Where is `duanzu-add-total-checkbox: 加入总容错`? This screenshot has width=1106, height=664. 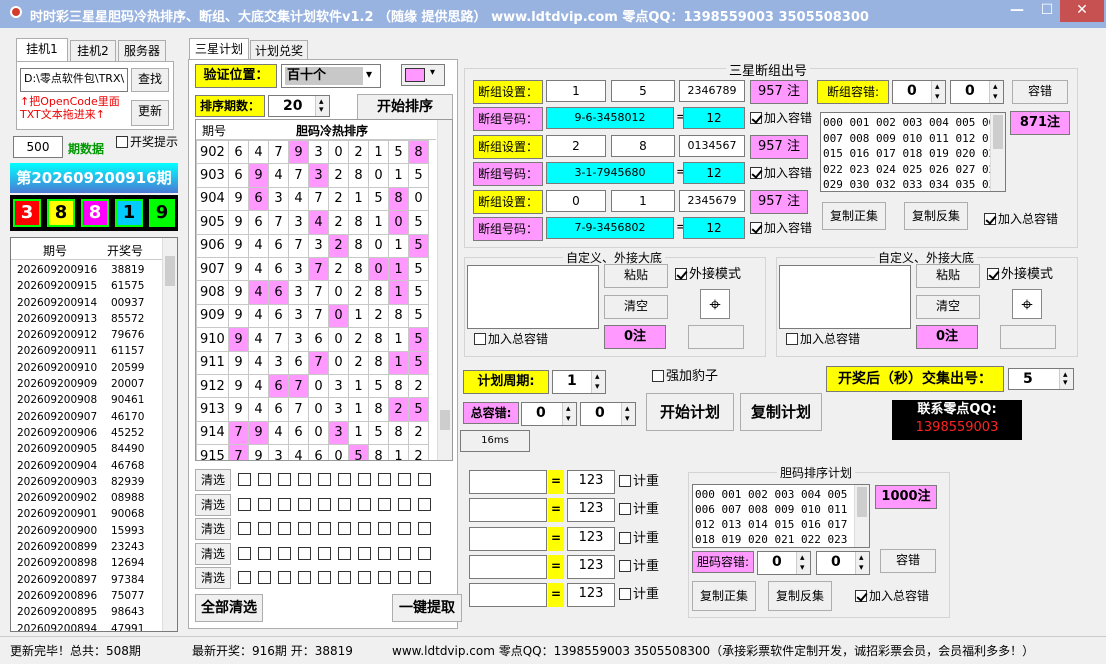
duanzu-add-total-checkbox: 加入总容错 is located at coordinates (1021, 219).